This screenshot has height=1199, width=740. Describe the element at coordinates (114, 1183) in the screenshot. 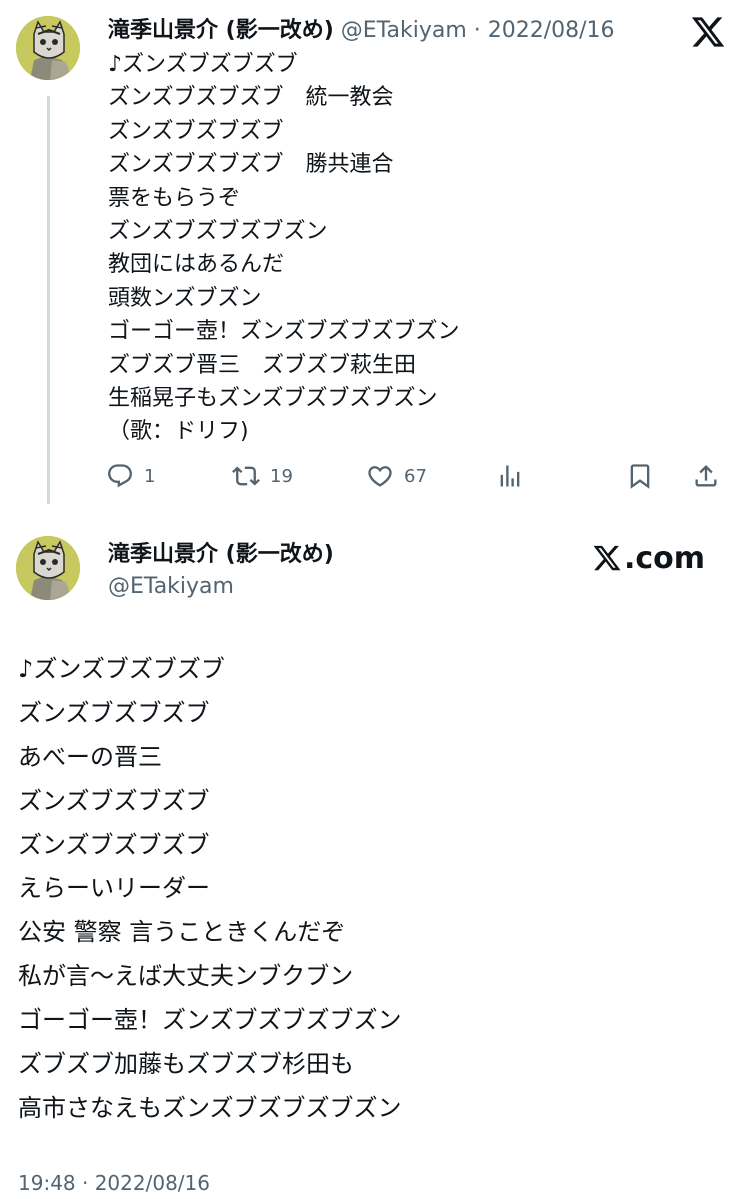

I see `tweet-timestamp: 19:48 · 2022/08/16` at that location.